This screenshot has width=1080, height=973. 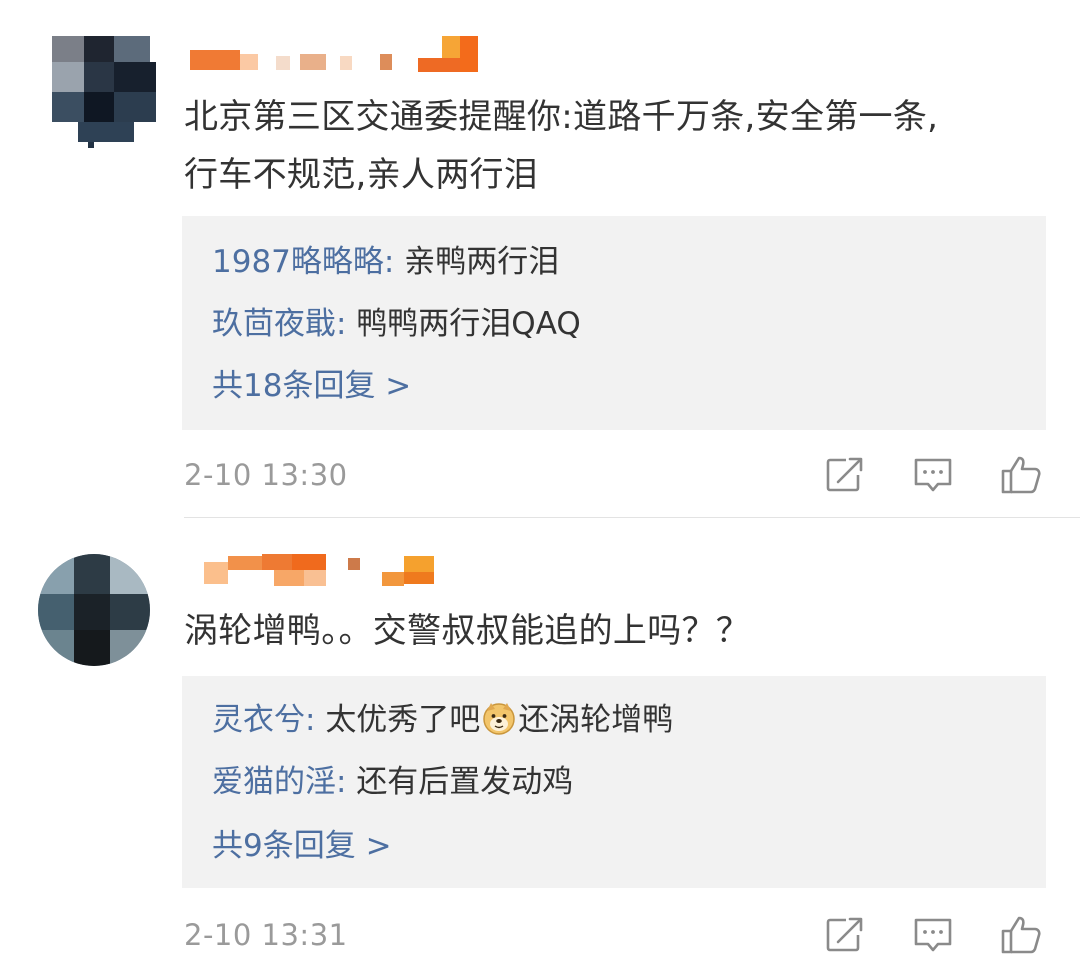 What do you see at coordinates (302, 846) in the screenshot?
I see `reply-count-link: 共9条回复 >` at bounding box center [302, 846].